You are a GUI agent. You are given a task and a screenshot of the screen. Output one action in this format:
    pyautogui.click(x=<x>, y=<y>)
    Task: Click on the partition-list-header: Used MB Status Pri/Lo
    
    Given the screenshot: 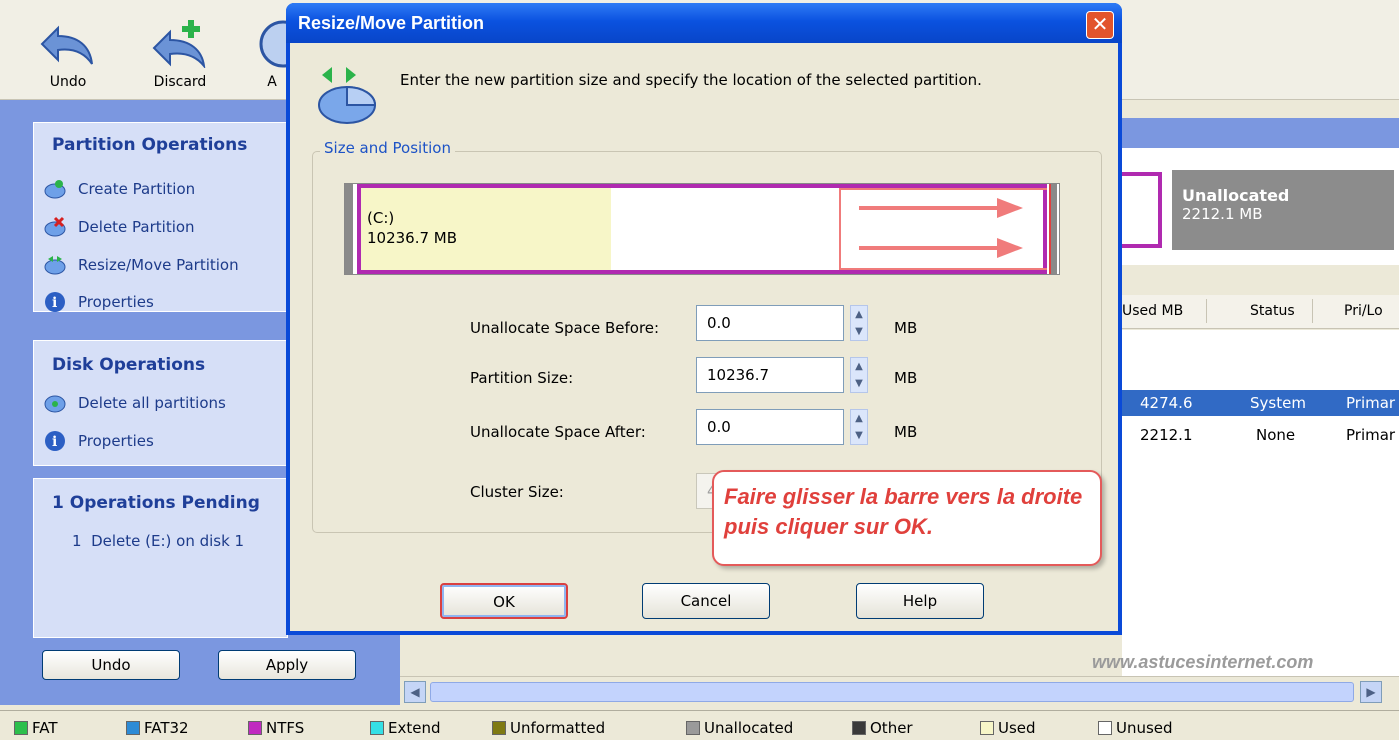 What is the action you would take?
    pyautogui.click(x=1260, y=312)
    